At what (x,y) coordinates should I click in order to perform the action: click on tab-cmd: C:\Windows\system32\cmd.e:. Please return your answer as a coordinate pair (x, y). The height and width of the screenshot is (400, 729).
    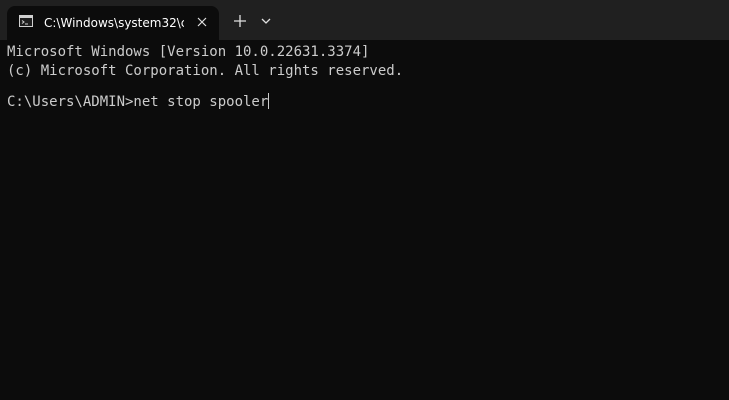
    Looking at the image, I should click on (113, 23).